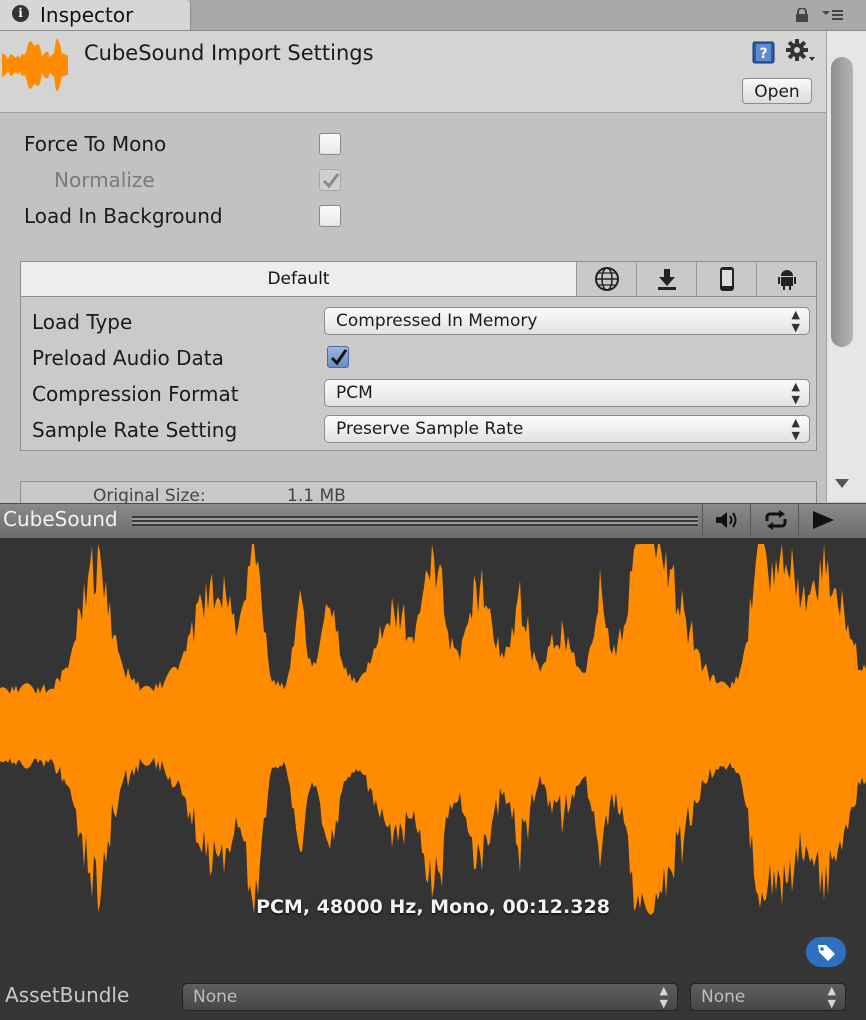  Describe the element at coordinates (149, 494) in the screenshot. I see `original-size-label: Original Size:` at that location.